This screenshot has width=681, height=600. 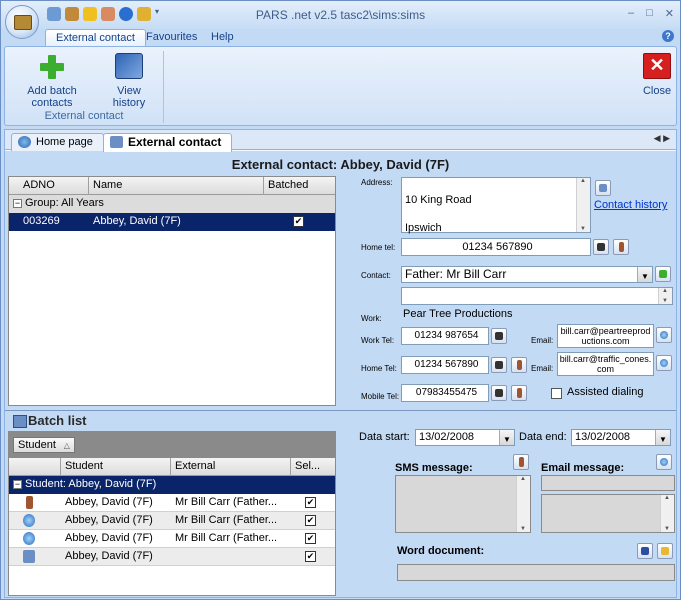 What do you see at coordinates (601, 247) in the screenshot?
I see `phone-icon` at bounding box center [601, 247].